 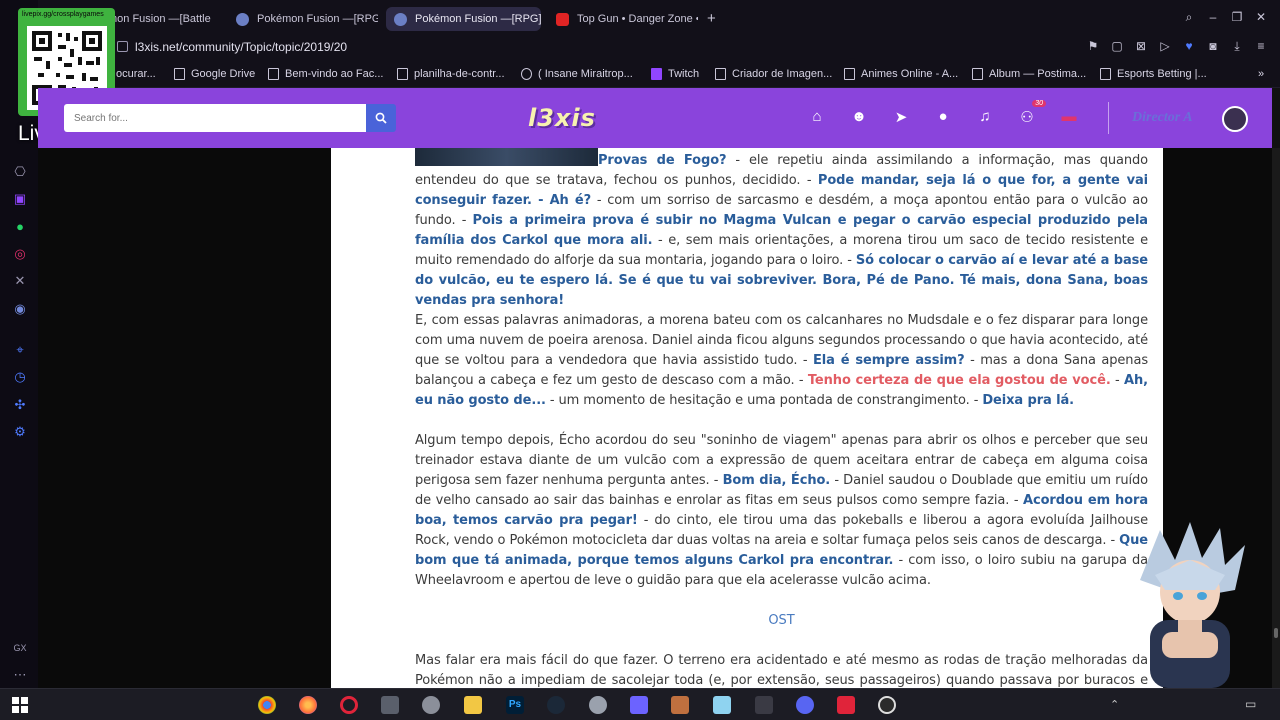 What do you see at coordinates (859, 117) in the screenshot?
I see `user-icon: ☻` at bounding box center [859, 117].